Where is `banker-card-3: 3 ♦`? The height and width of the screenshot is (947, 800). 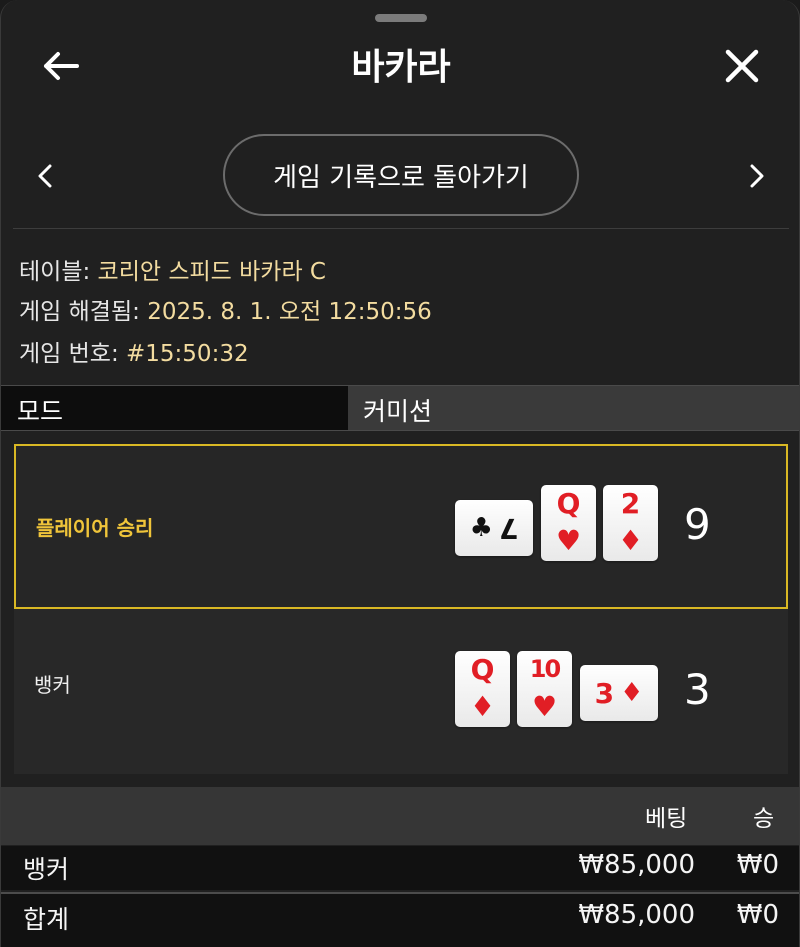 banker-card-3: 3 ♦ is located at coordinates (619, 693).